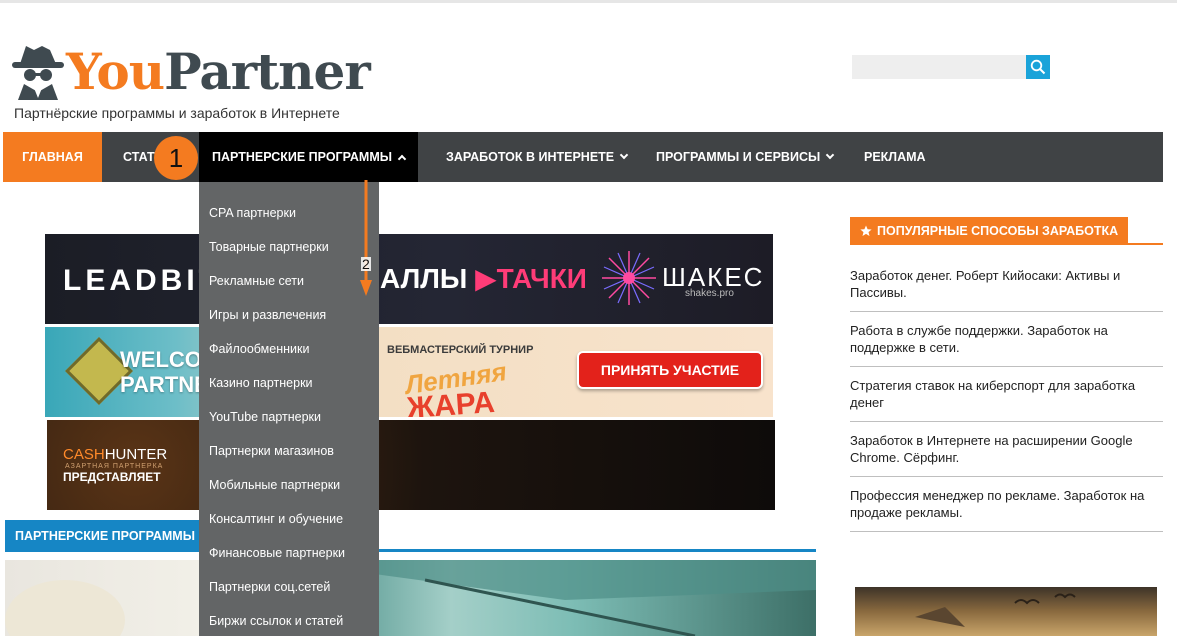  I want to click on nav-earning: ЗАРАБОТОК В ИНТЕРНЕТЕ, so click(537, 157).